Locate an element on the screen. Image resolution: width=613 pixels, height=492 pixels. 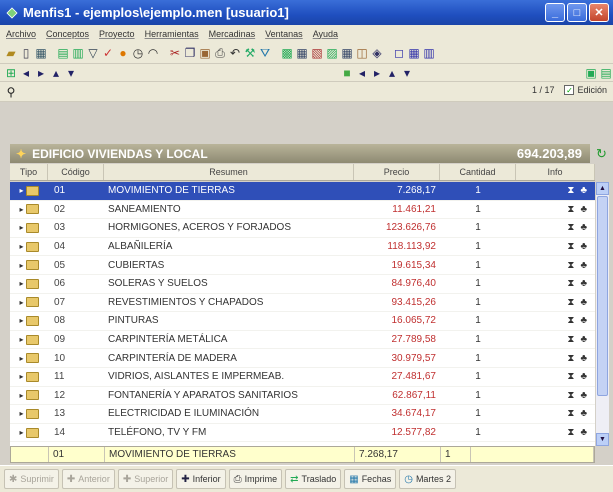
network-icon: ◈ is located at coordinates (377, 53).